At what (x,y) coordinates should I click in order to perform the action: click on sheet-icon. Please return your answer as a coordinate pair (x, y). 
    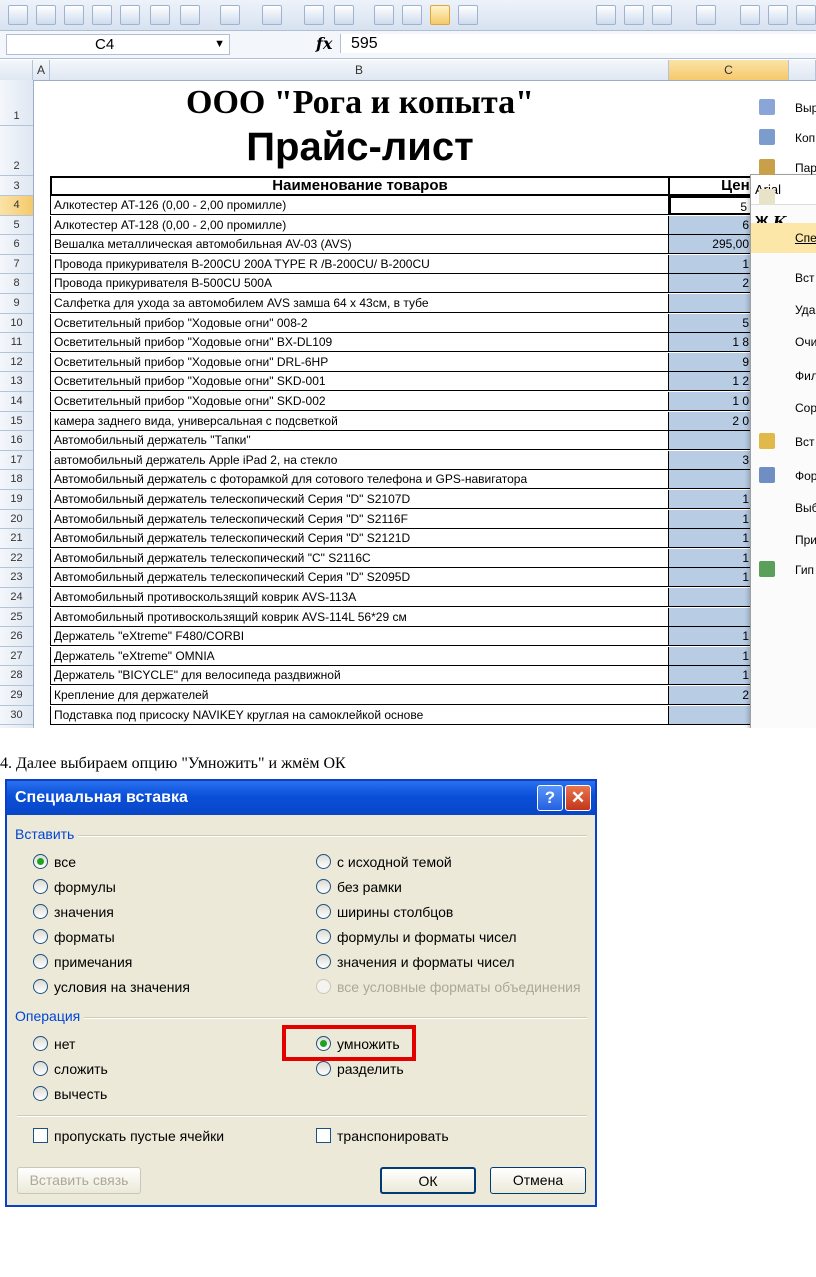
    Looking at the image, I should click on (662, 15).